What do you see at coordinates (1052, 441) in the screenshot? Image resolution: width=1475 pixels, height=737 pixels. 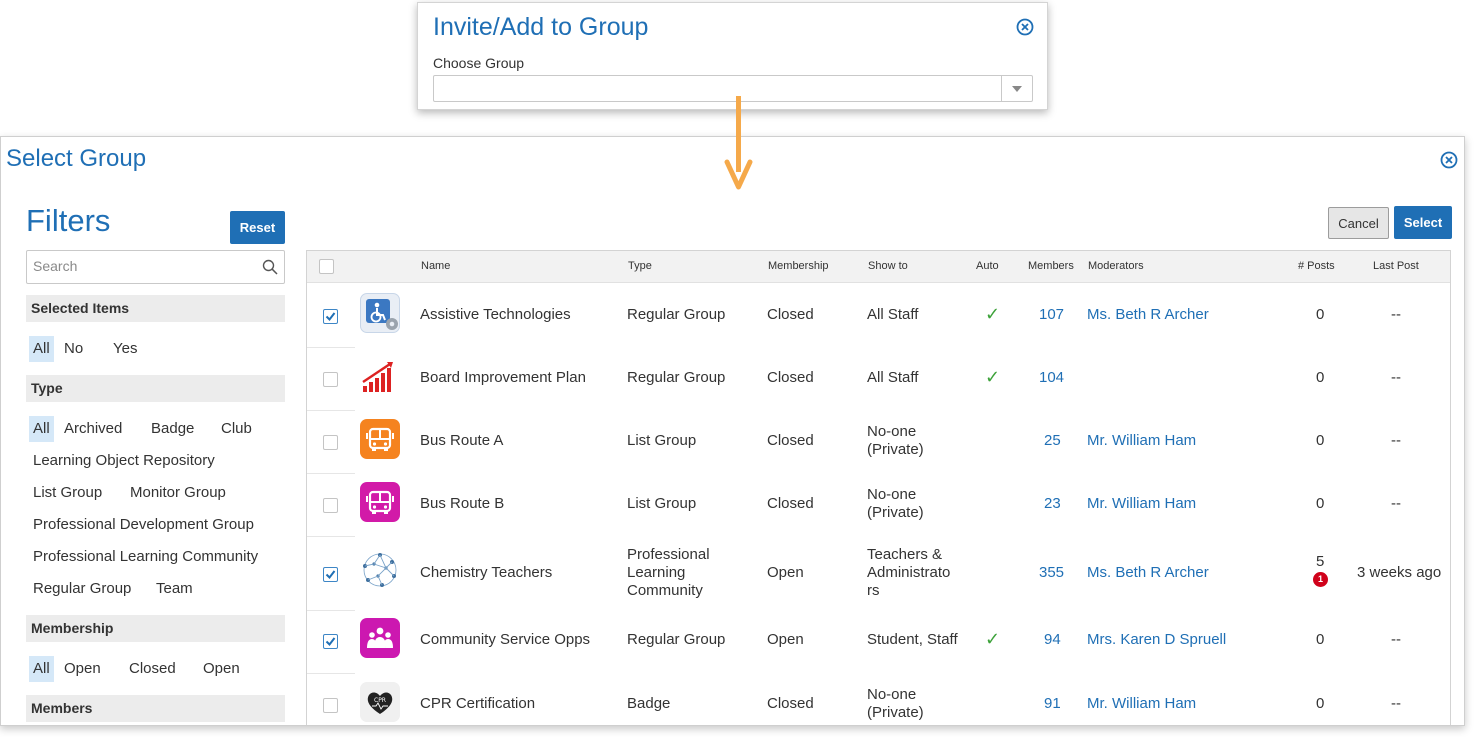 I see `group-members-count: 25` at bounding box center [1052, 441].